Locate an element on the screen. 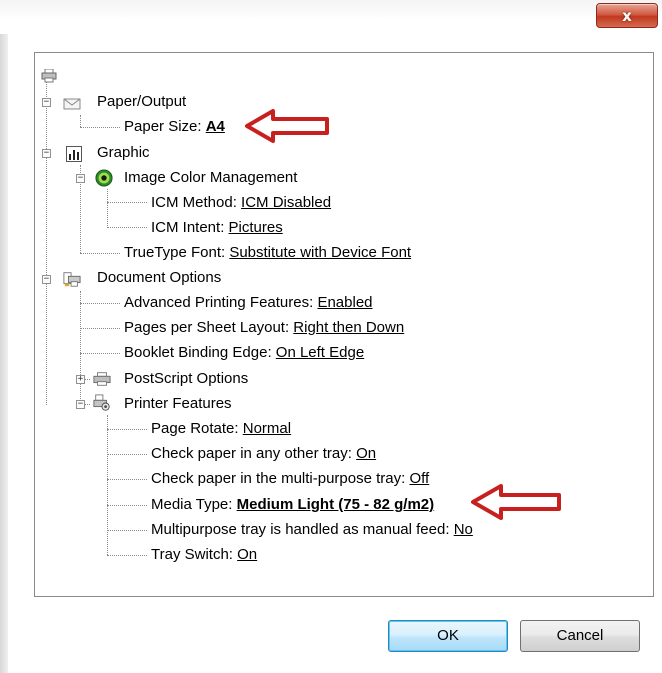 The height and width of the screenshot is (673, 662). node-label: Image Color Management is located at coordinates (211, 177).